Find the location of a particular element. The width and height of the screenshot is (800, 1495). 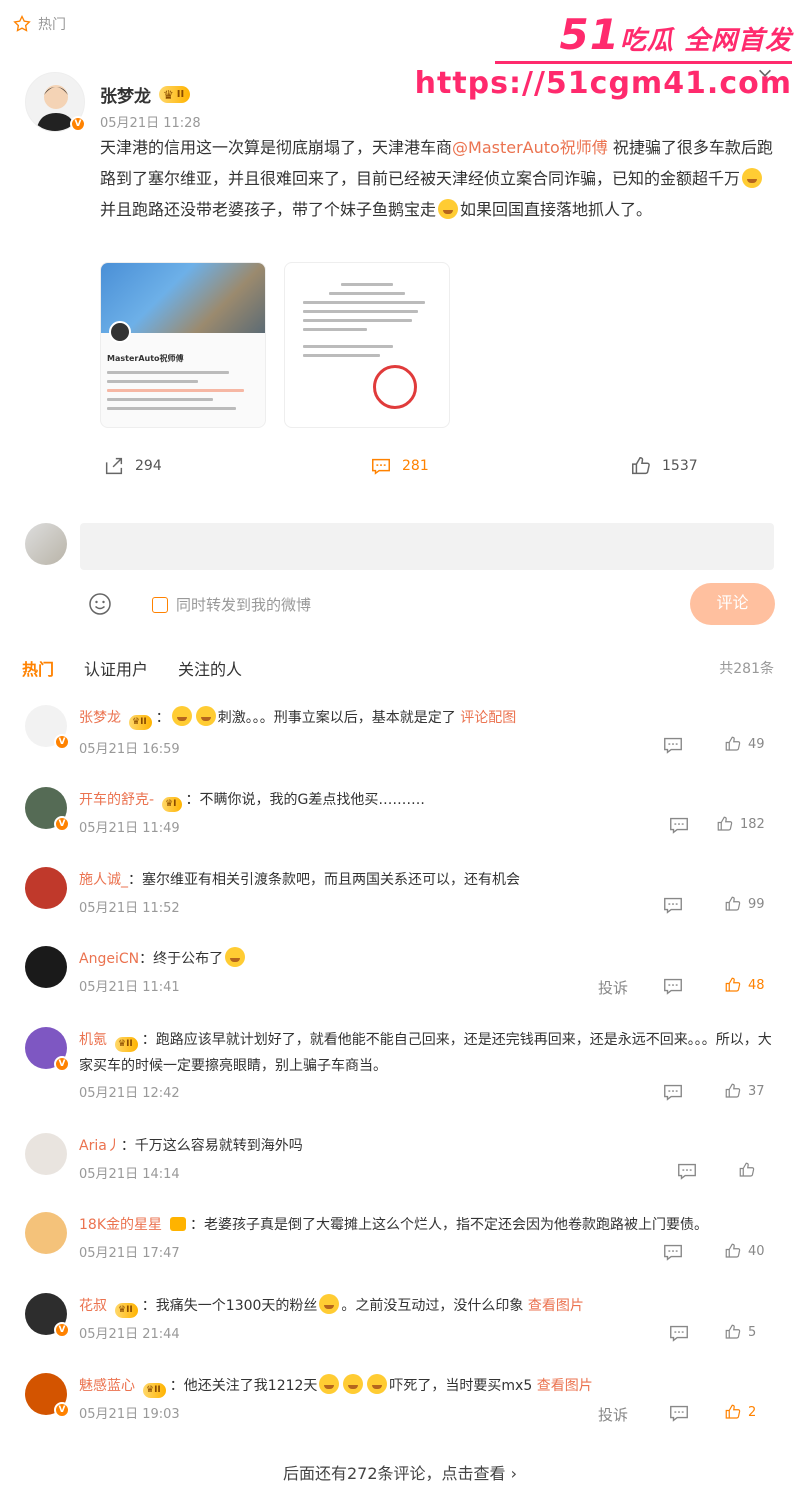

comment-like-button: 49 is located at coordinates (744, 744).